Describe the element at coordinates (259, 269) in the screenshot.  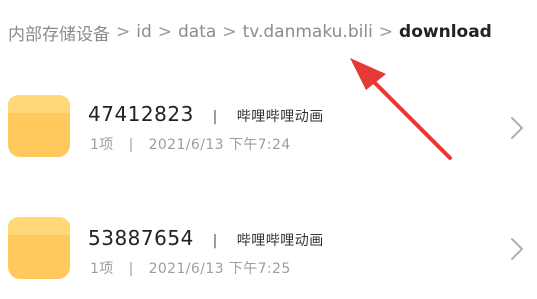
I see `modified-time: 下午7:25` at that location.